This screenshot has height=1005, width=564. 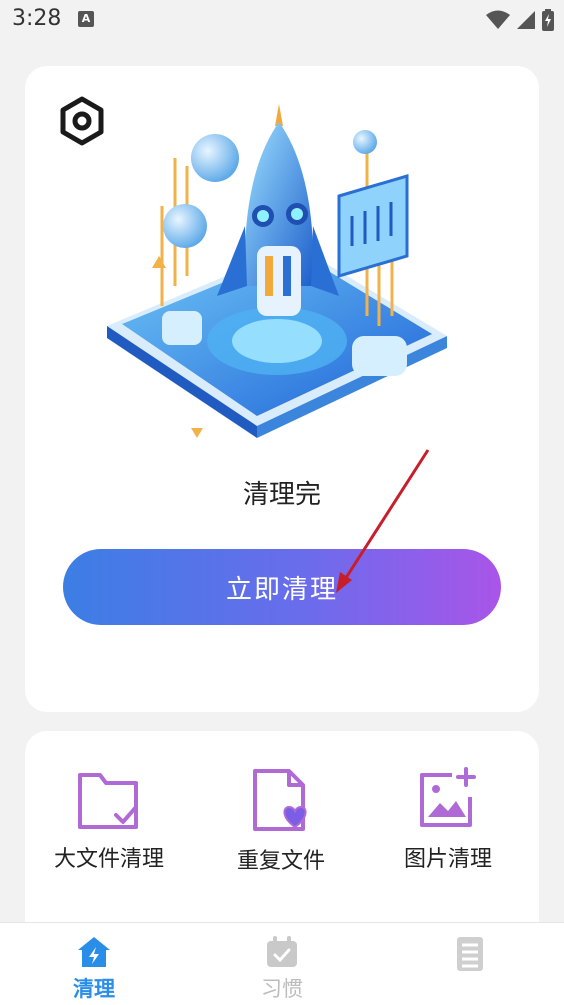 What do you see at coordinates (280, 800) in the screenshot?
I see `file-heart-icon` at bounding box center [280, 800].